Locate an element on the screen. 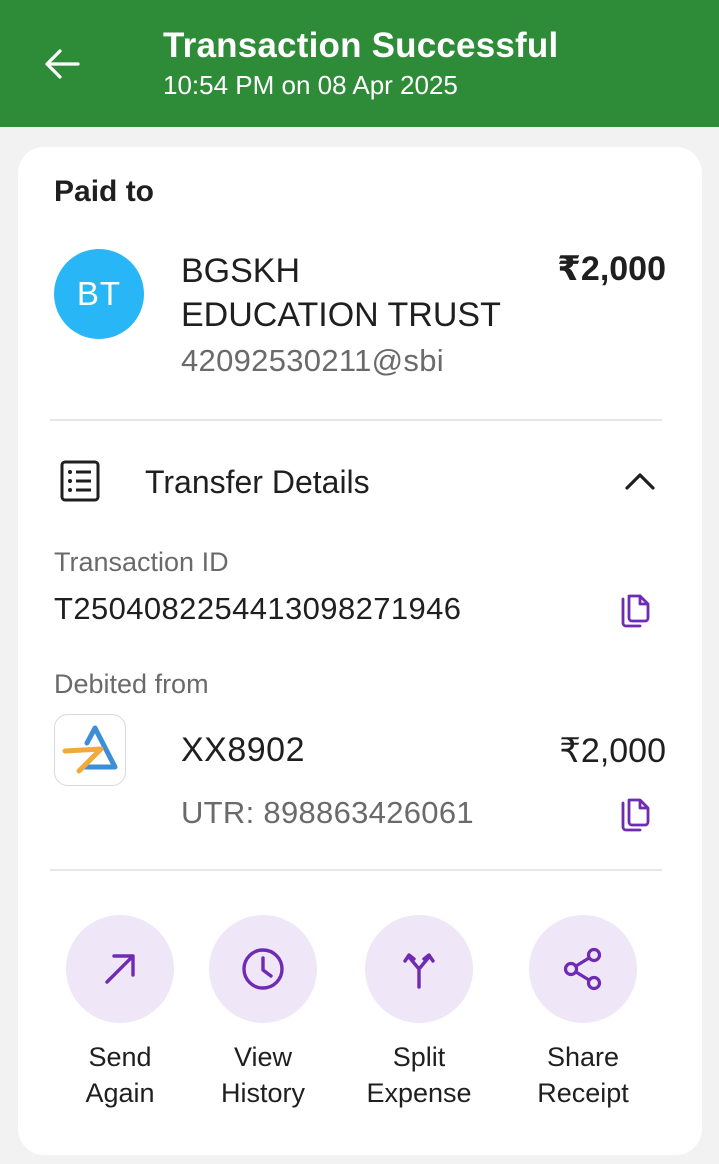 The image size is (719, 1164). payee-avatar: BT is located at coordinates (99, 294).